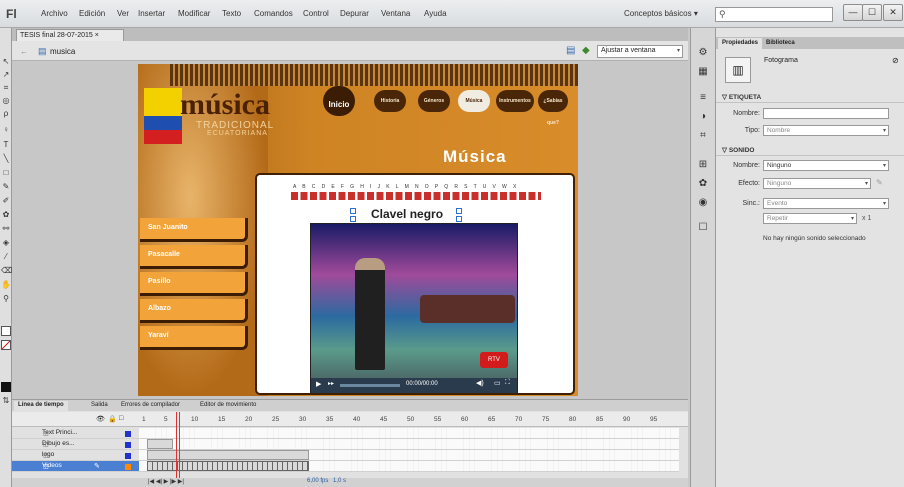  I want to click on close-window-button: ✕, so click(893, 12).